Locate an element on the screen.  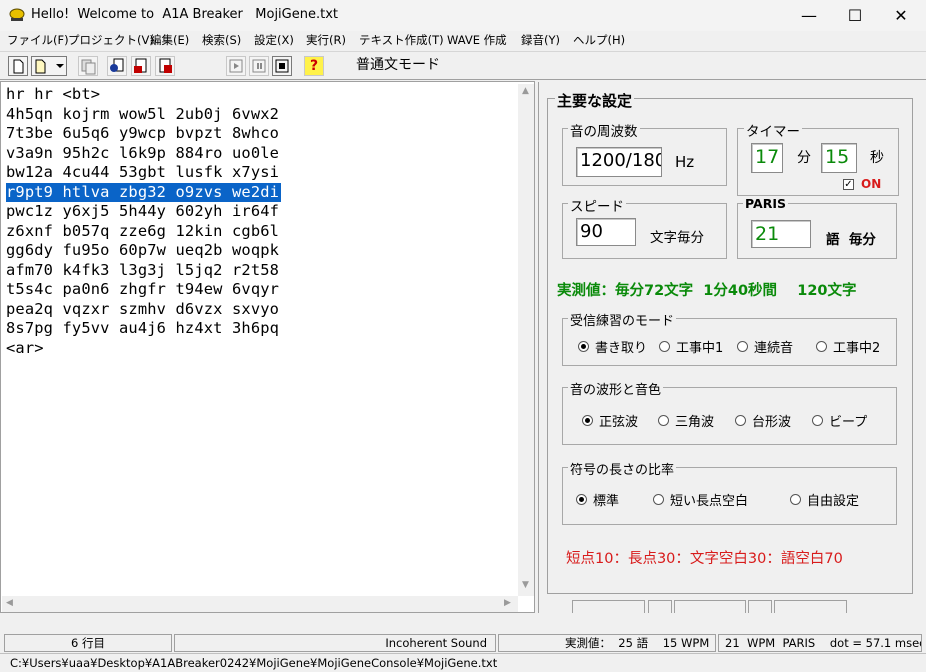
menu-search: 検索(S) is located at coordinates (221, 40).